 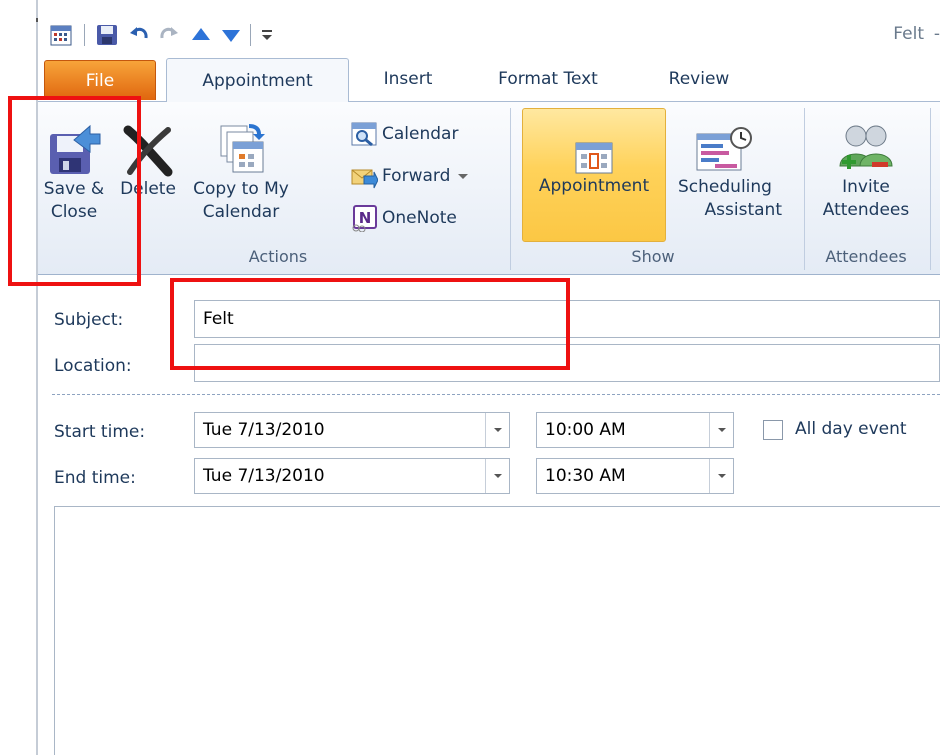 What do you see at coordinates (37, 20) in the screenshot?
I see `window-edge-mark` at bounding box center [37, 20].